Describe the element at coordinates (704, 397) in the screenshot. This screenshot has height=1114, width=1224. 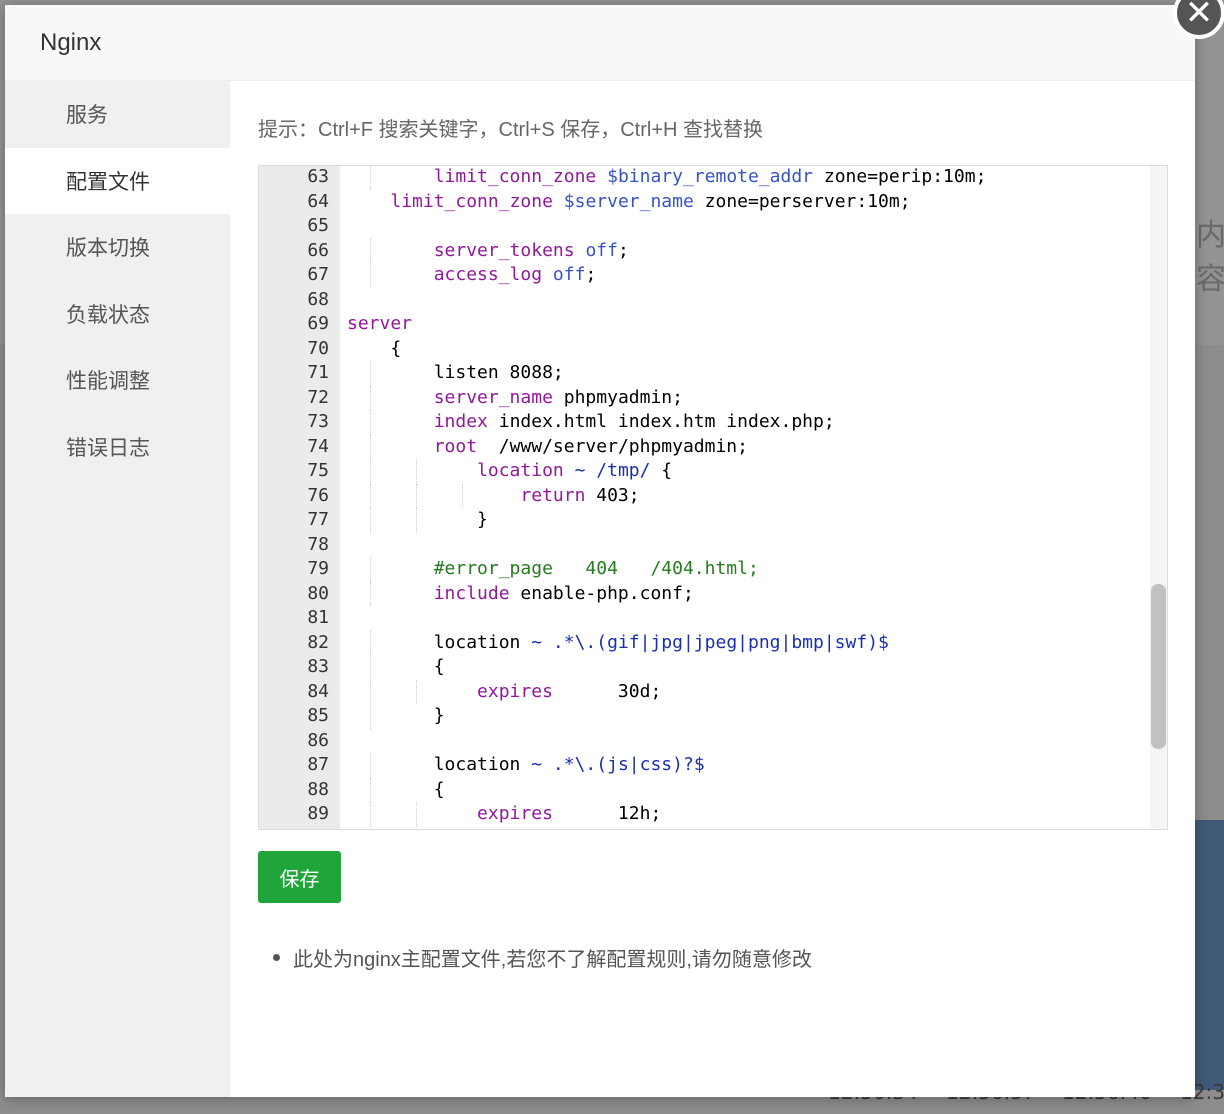
I see `code-line: 72 server_name phpmyadmin;` at that location.